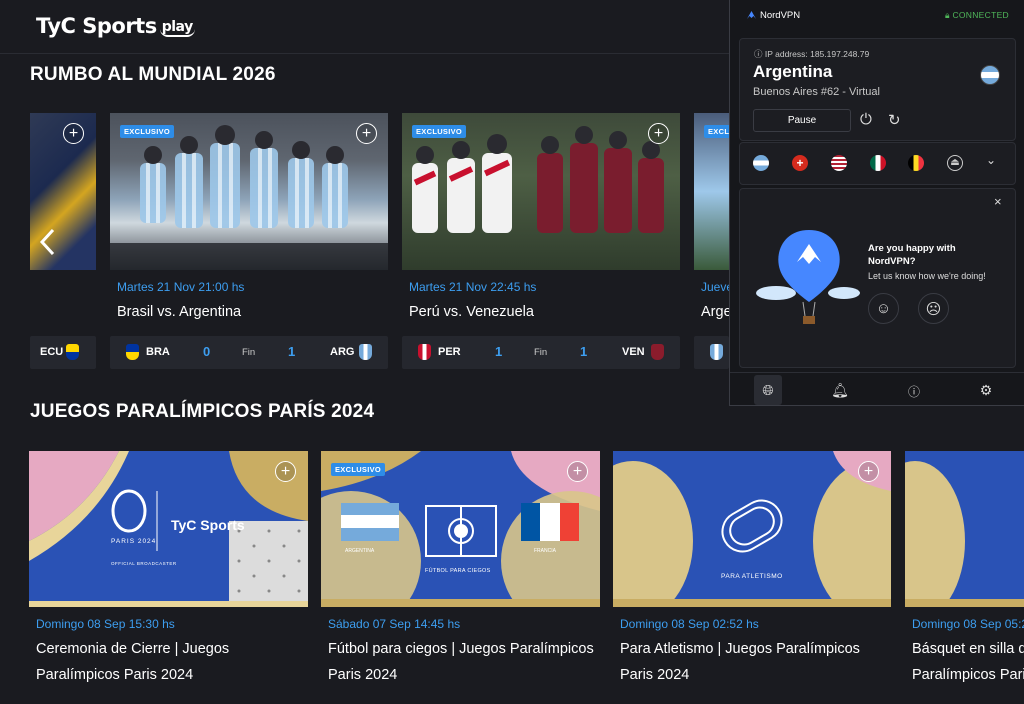  What do you see at coordinates (471, 312) in the screenshot?
I see `match-title: Perú vs. Venezuela` at bounding box center [471, 312].